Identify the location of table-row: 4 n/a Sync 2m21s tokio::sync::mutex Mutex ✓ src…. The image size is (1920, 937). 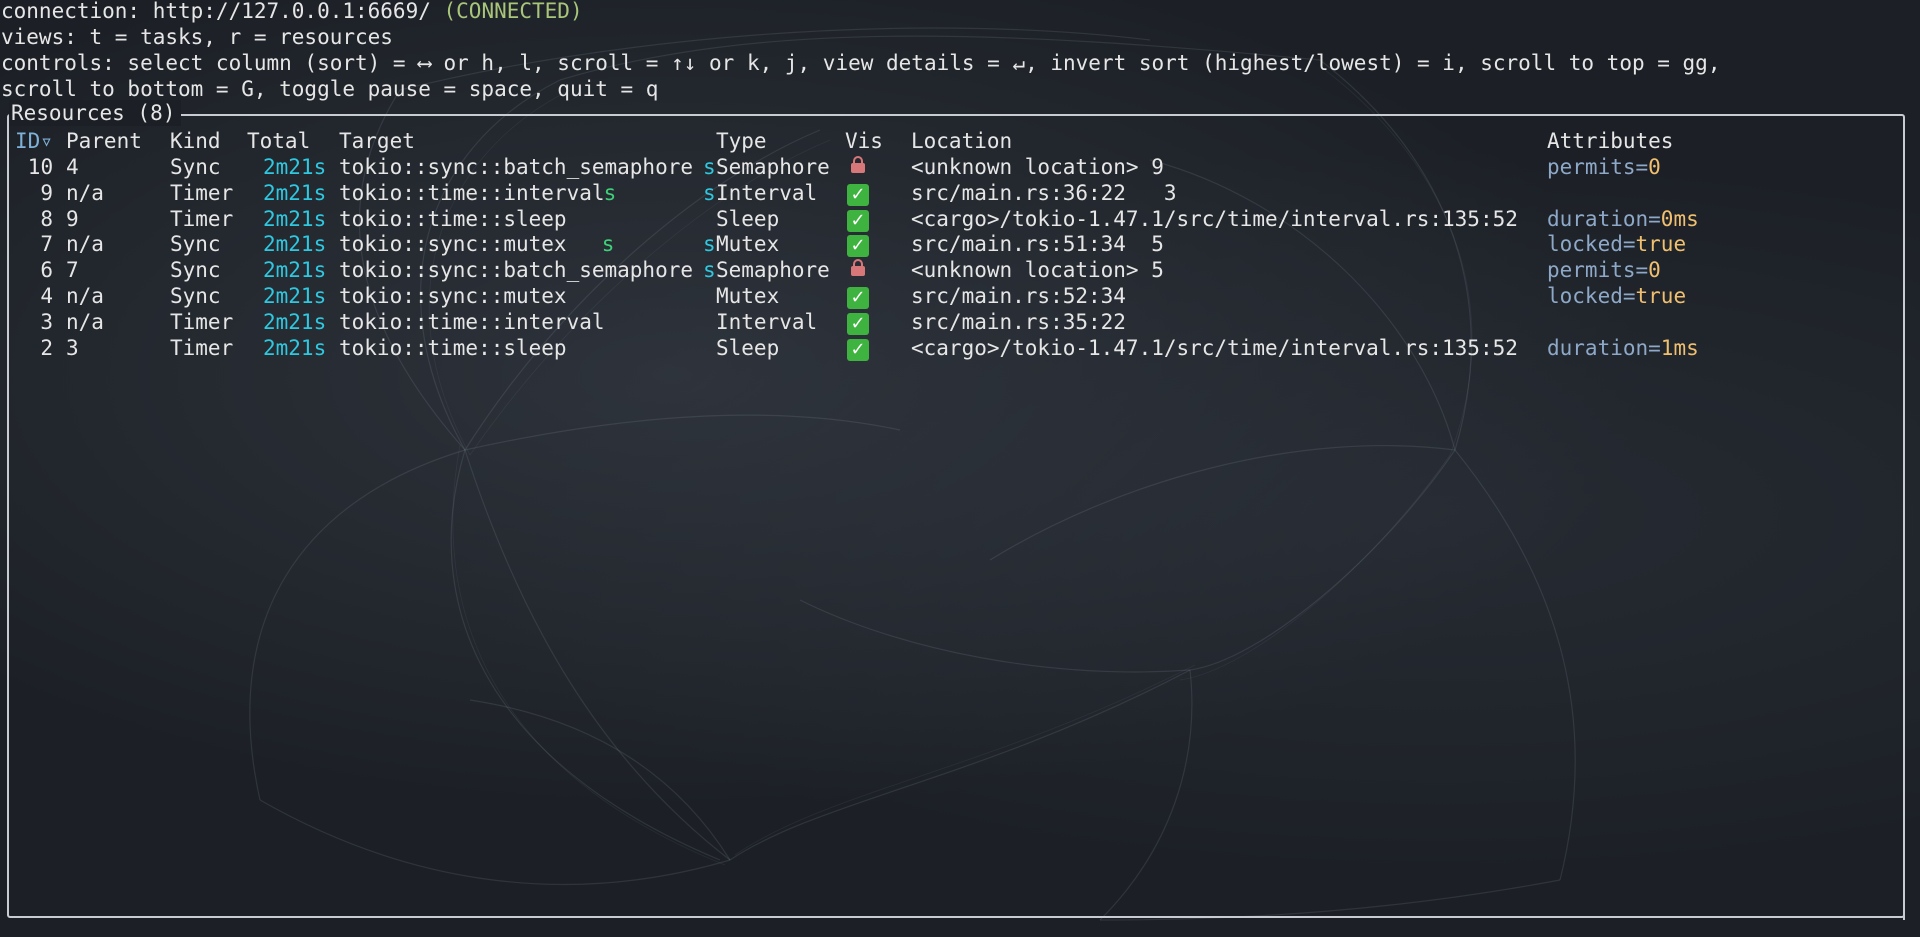
(954, 296).